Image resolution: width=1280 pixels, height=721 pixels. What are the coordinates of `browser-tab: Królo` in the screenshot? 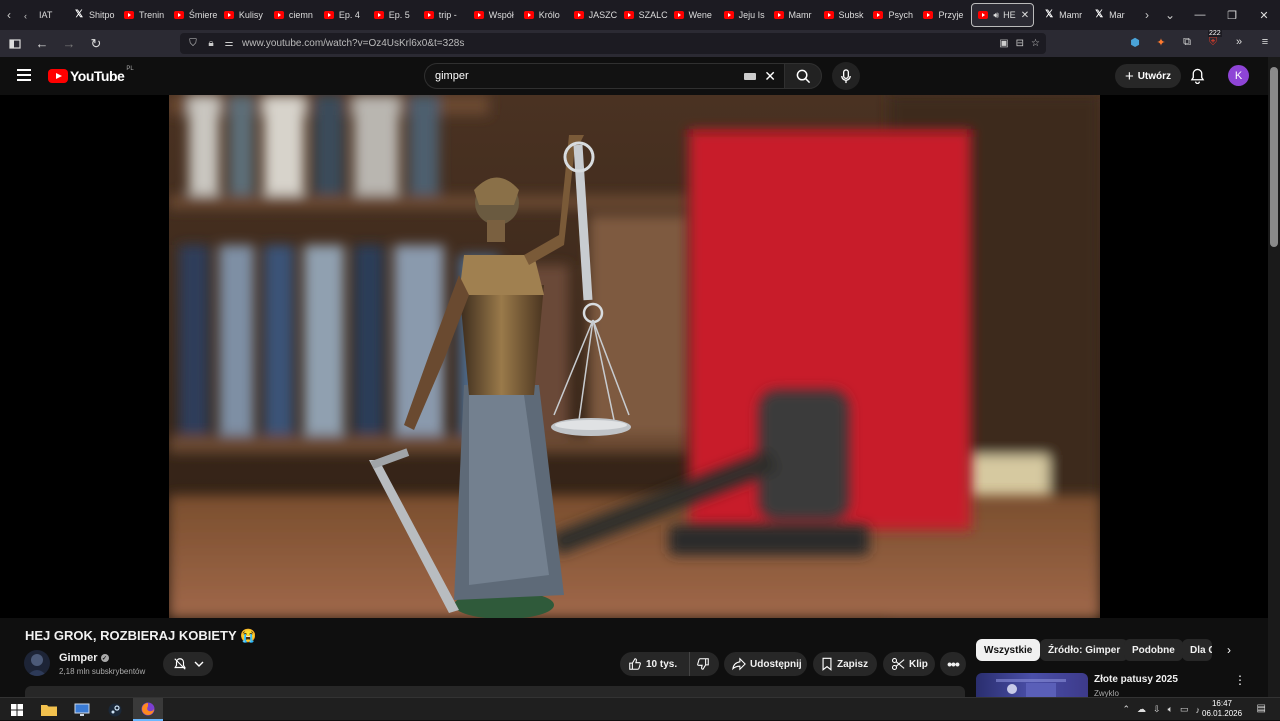 It's located at (543, 15).